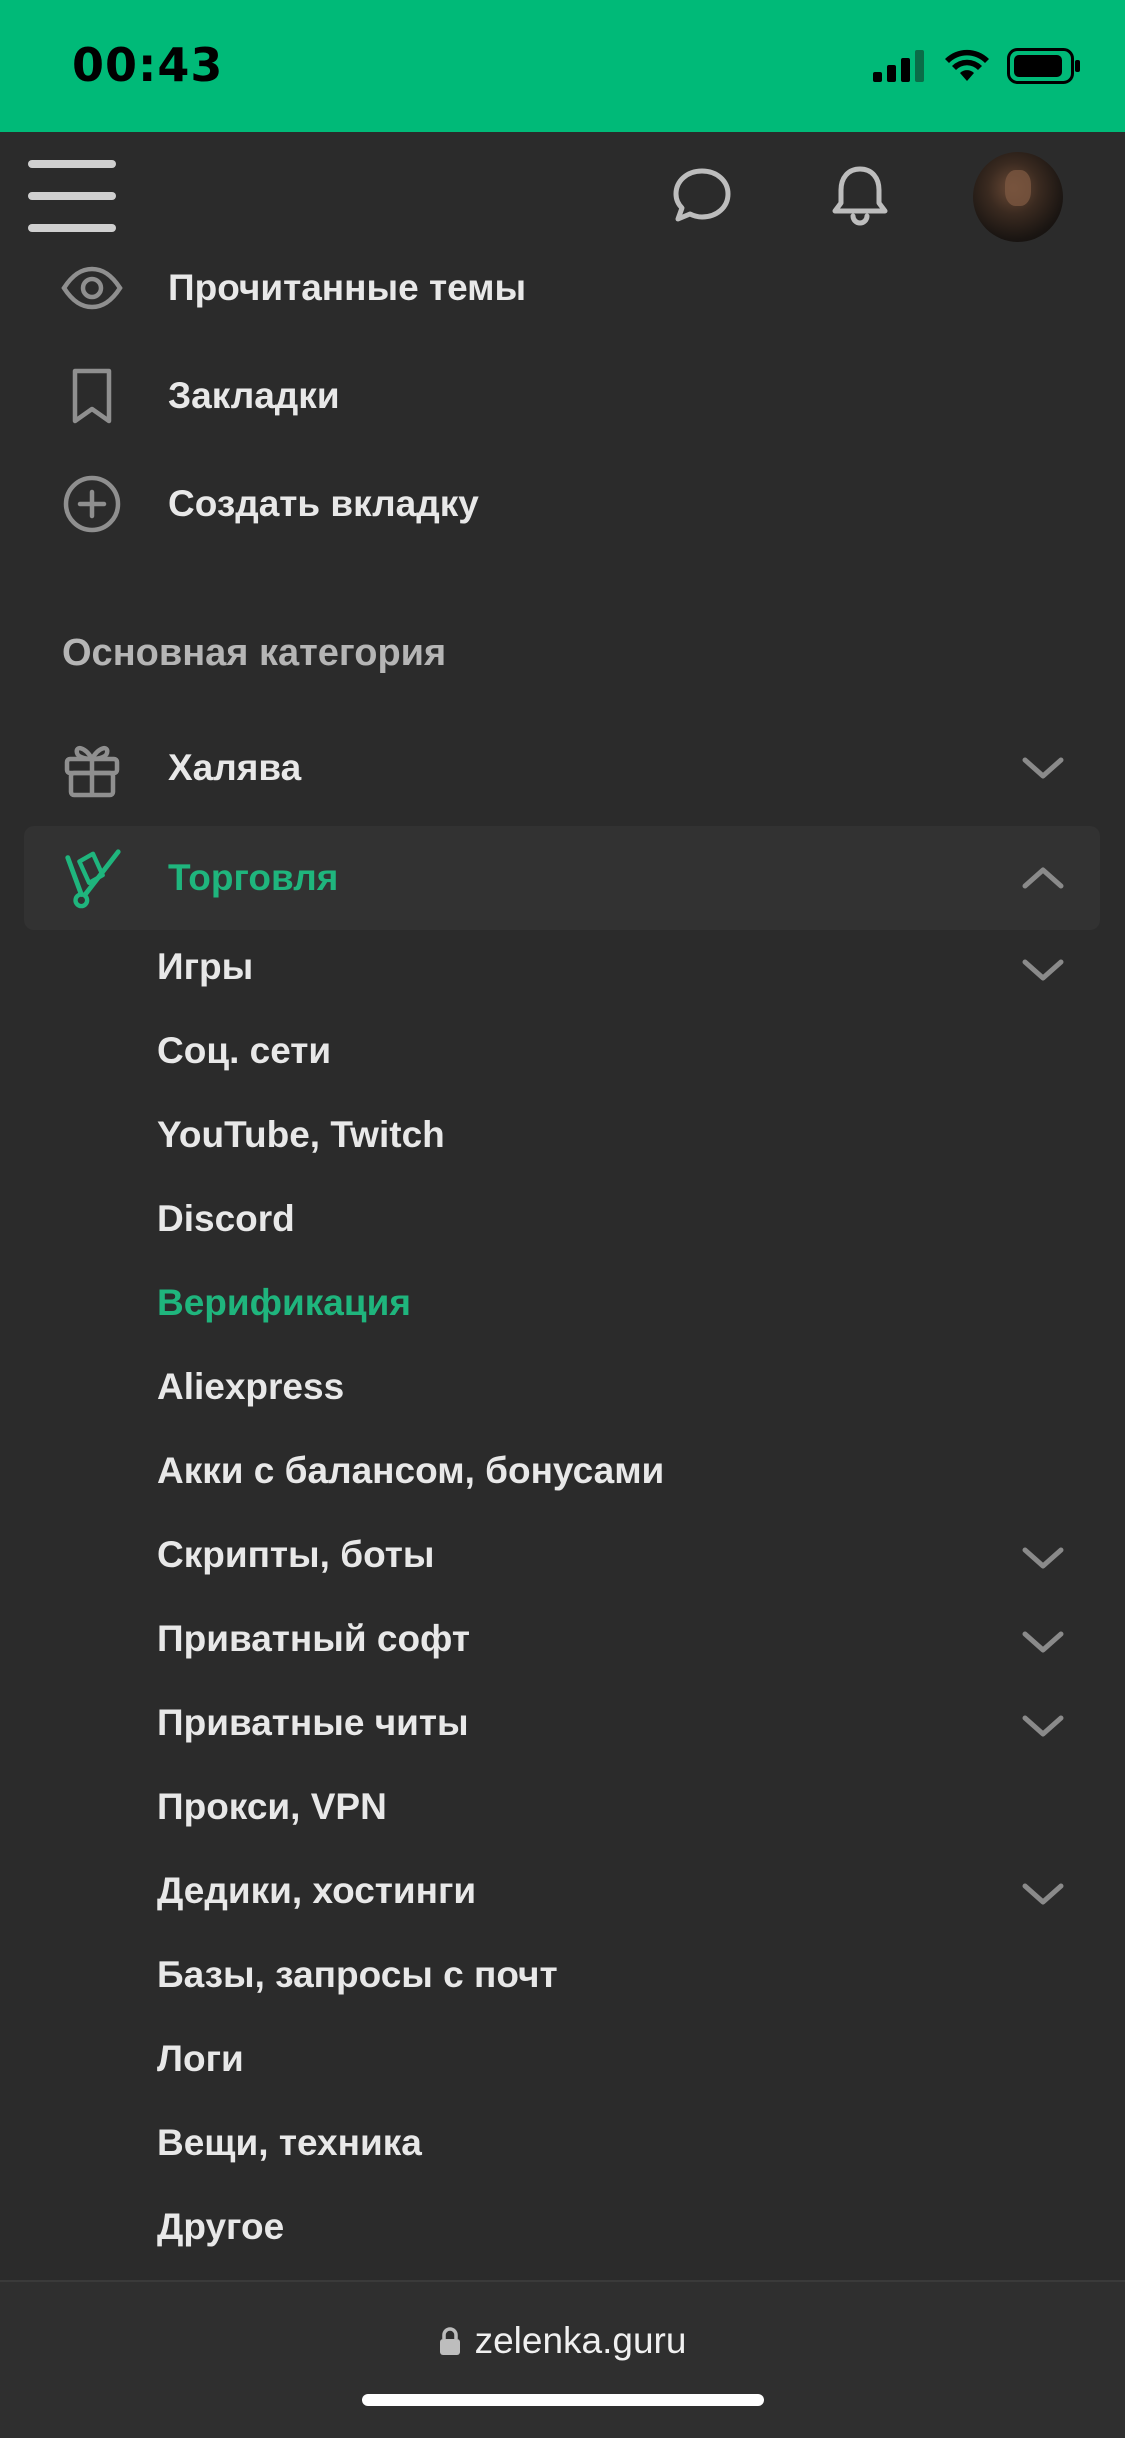 This screenshot has width=1125, height=2438. What do you see at coordinates (254, 395) in the screenshot?
I see `menu-item-label: Закладки` at bounding box center [254, 395].